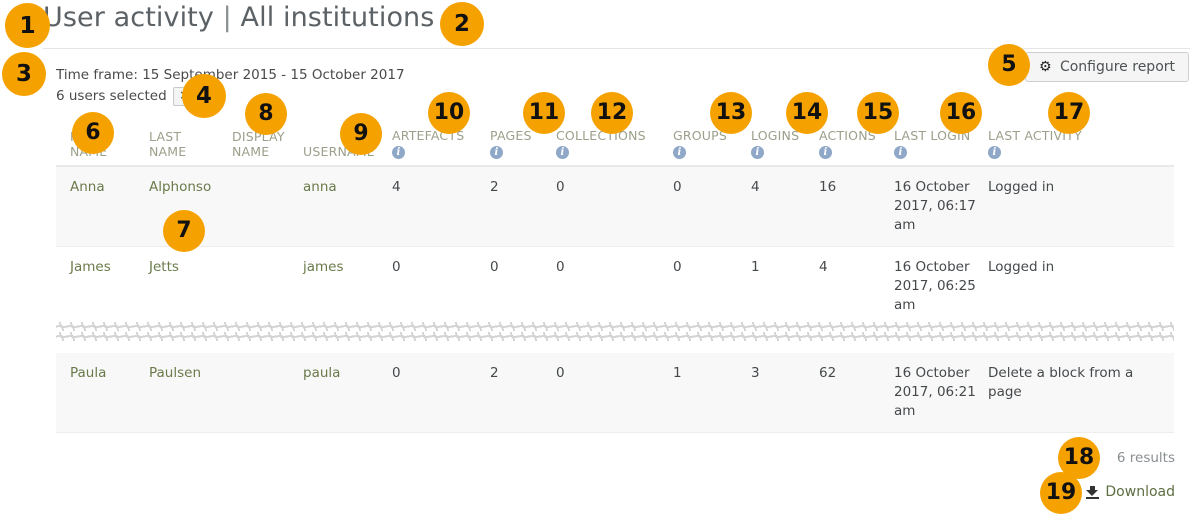  Describe the element at coordinates (785, 393) in the screenshot. I see `cell-logins: 3` at that location.